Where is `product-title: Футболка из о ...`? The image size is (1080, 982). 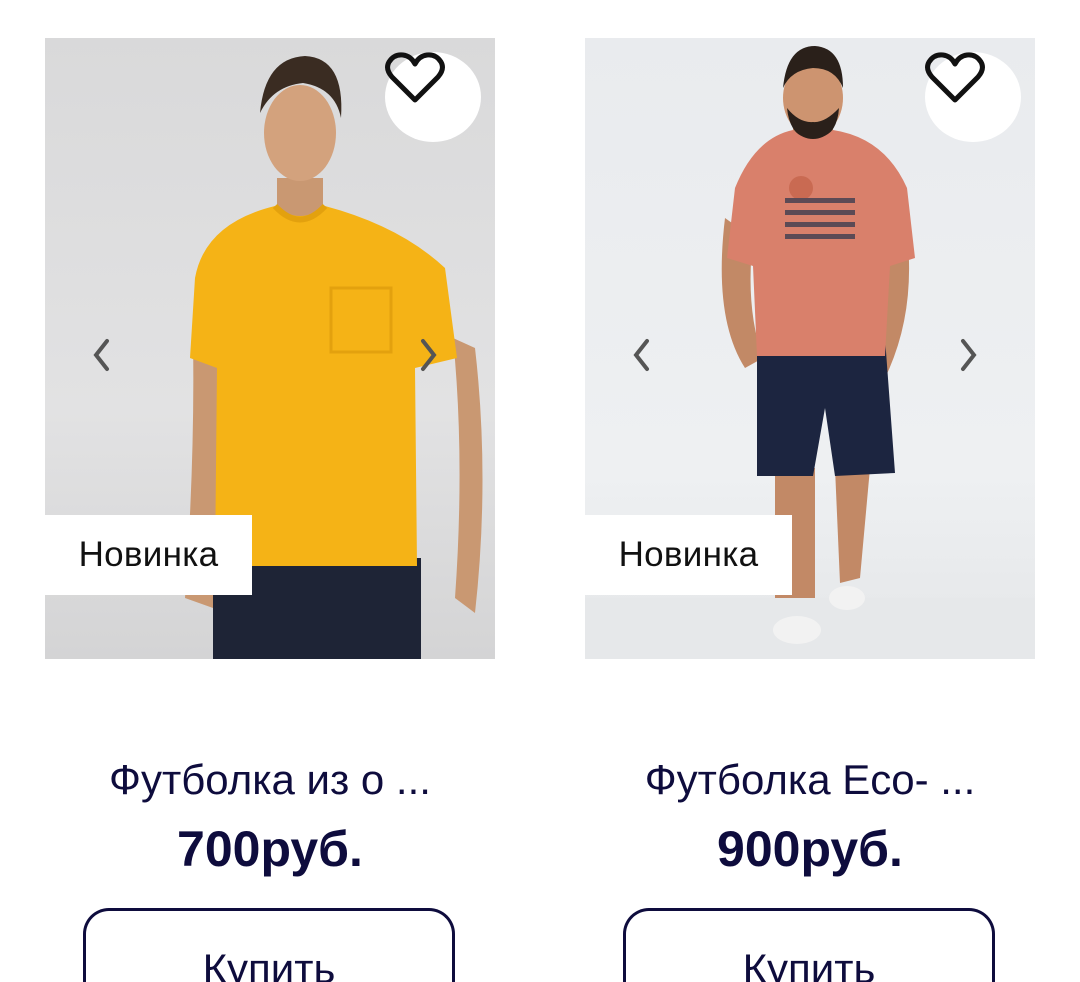
product-title: Футболка из о ... is located at coordinates (270, 780).